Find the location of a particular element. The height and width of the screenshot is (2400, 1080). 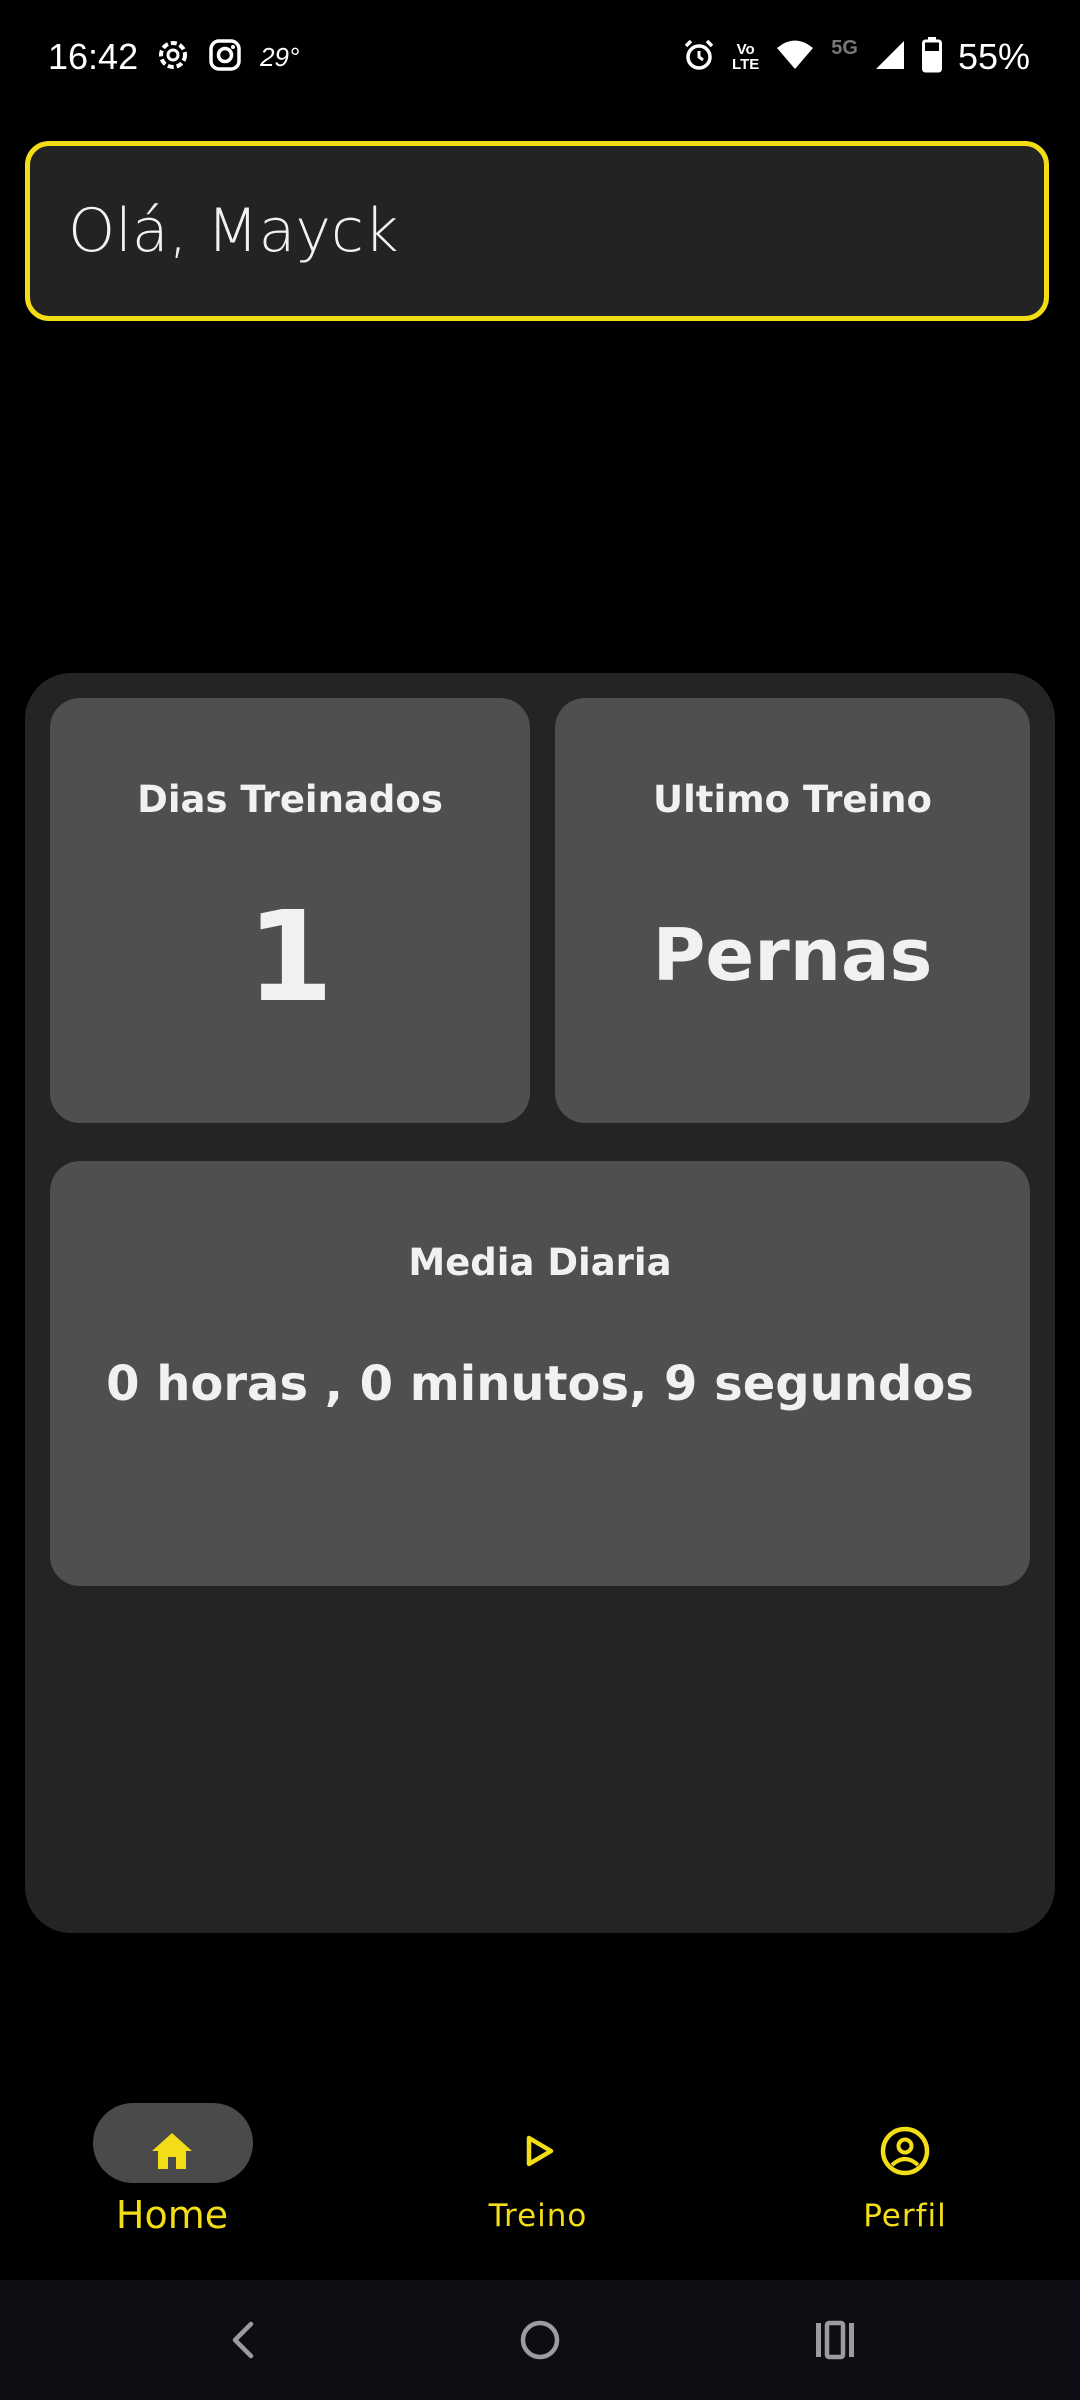

back-icon is located at coordinates (245, 2340).